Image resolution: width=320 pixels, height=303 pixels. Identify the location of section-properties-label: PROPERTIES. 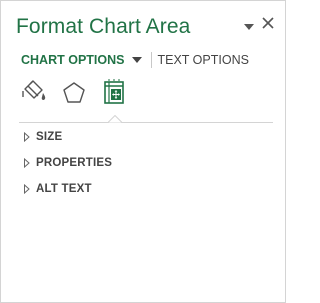
(74, 163).